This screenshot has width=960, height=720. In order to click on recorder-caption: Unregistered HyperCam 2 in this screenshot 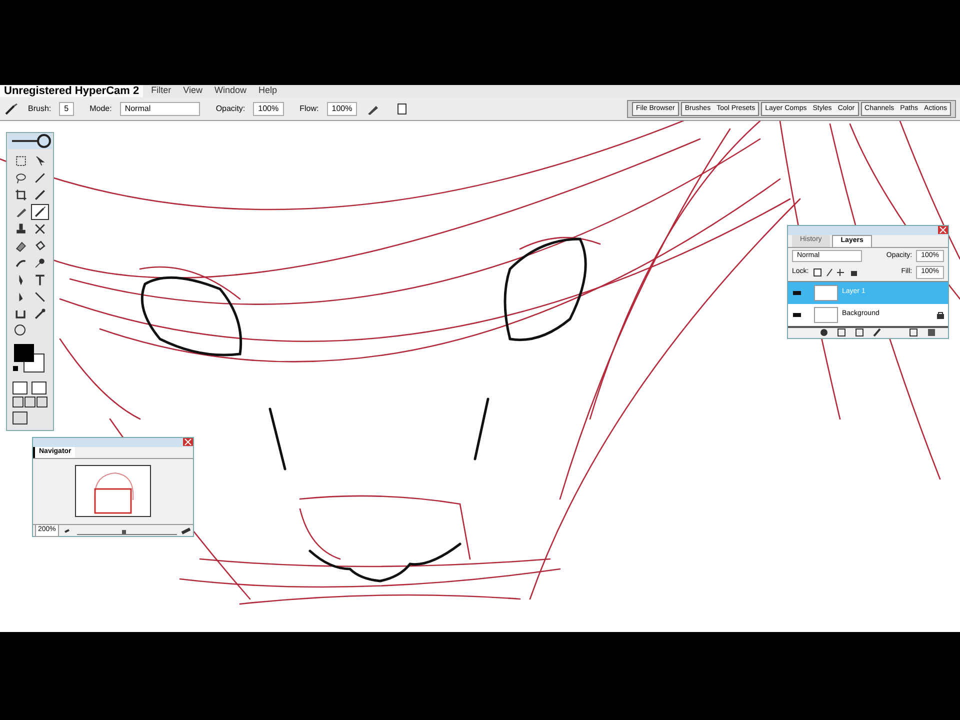, I will do `click(72, 91)`.